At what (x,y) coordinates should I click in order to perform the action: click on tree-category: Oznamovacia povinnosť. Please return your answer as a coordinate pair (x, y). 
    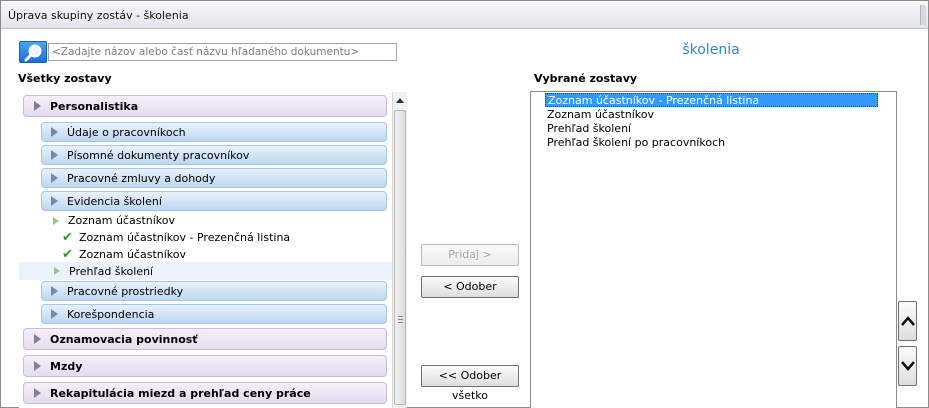
    Looking at the image, I should click on (205, 339).